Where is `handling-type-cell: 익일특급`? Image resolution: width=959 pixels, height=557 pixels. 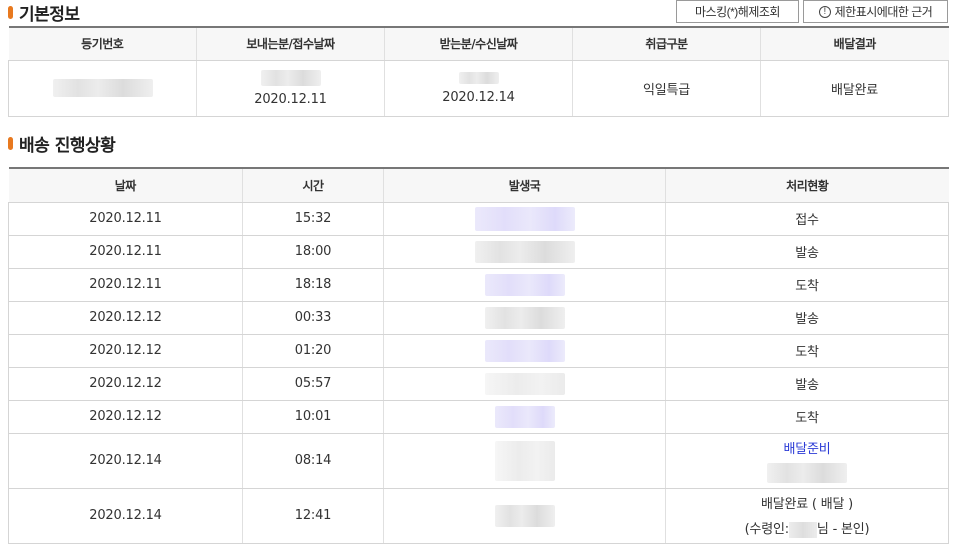 handling-type-cell: 익일특급 is located at coordinates (666, 88).